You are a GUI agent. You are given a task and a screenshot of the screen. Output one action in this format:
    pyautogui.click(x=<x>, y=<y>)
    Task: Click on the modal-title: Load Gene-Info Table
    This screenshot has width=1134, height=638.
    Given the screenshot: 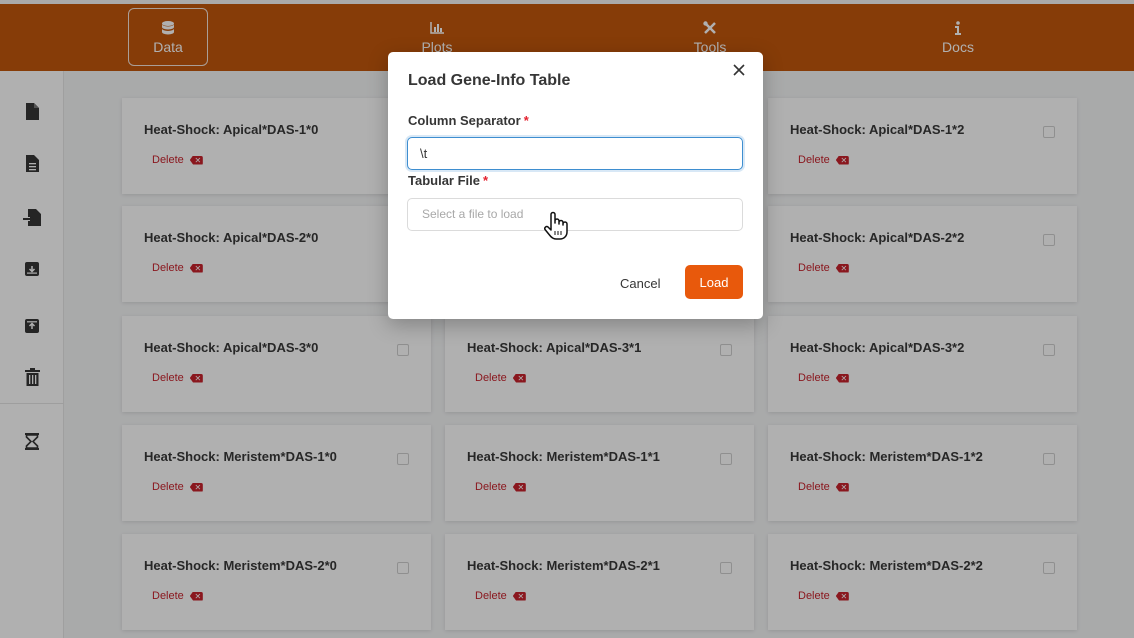 What is the action you would take?
    pyautogui.click(x=489, y=80)
    